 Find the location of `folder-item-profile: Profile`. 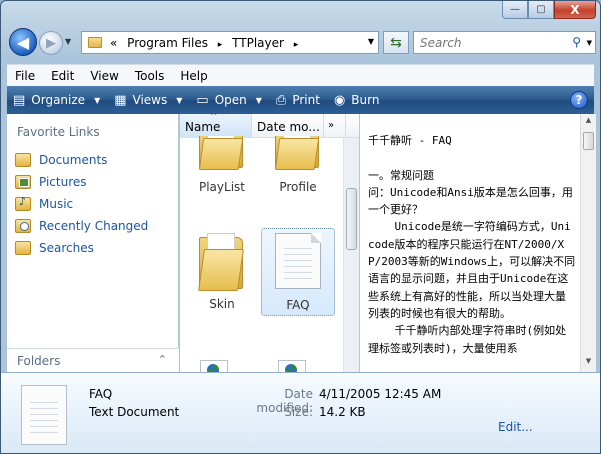

folder-item-profile: Profile is located at coordinates (298, 165).